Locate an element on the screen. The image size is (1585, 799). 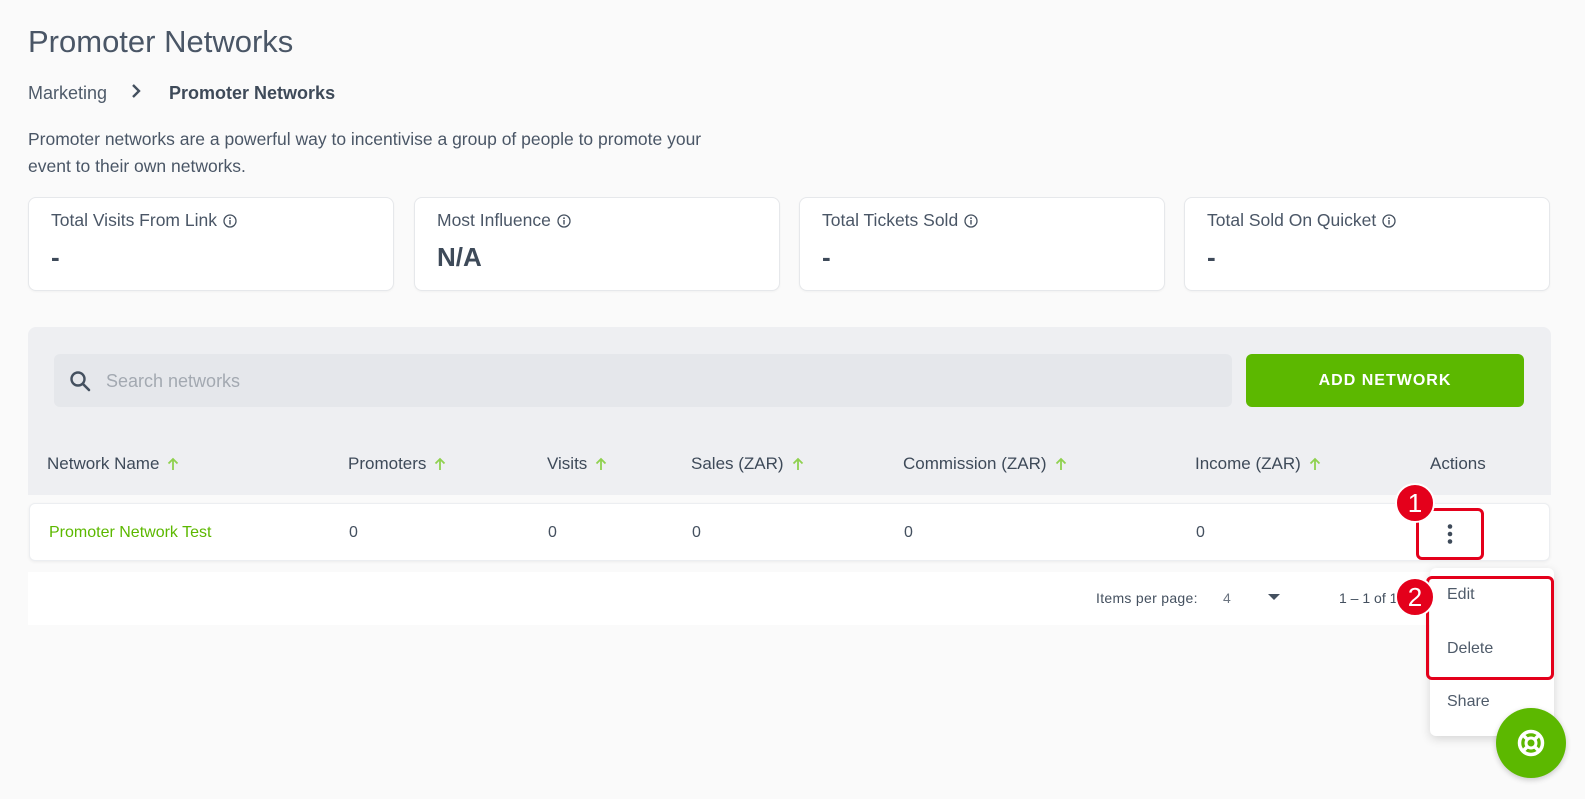
menu-item-share: Share is located at coordinates (1468, 702).